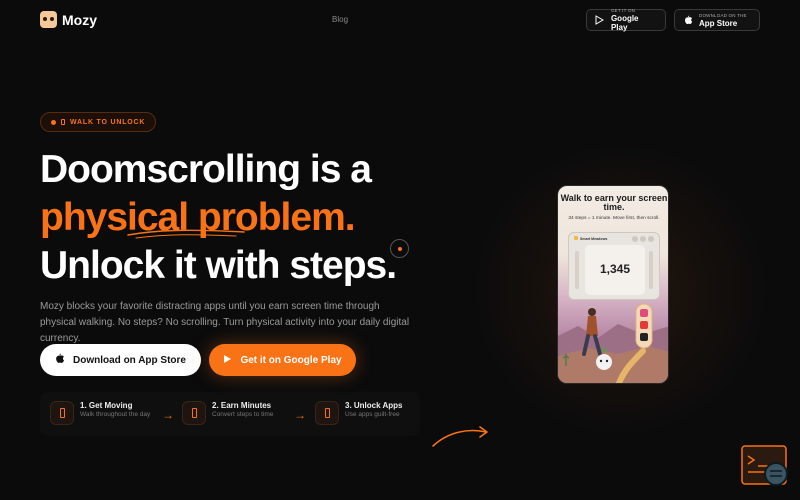 This screenshot has width=800, height=500. I want to click on card-icons, so click(643, 239).